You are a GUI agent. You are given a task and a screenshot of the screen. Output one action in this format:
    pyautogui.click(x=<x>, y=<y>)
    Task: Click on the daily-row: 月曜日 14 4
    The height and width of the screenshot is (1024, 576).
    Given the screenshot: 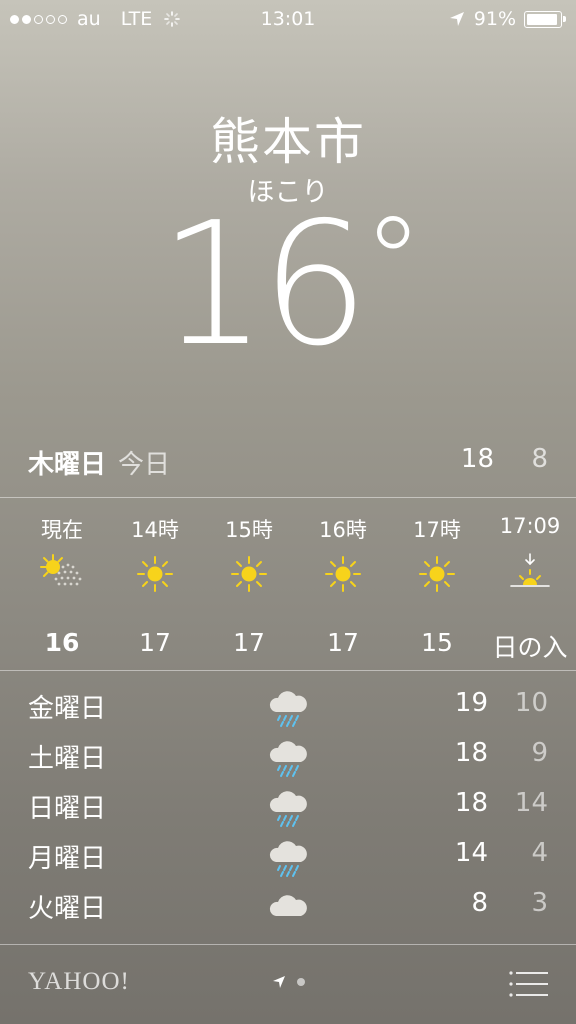 What is the action you would take?
    pyautogui.click(x=288, y=855)
    